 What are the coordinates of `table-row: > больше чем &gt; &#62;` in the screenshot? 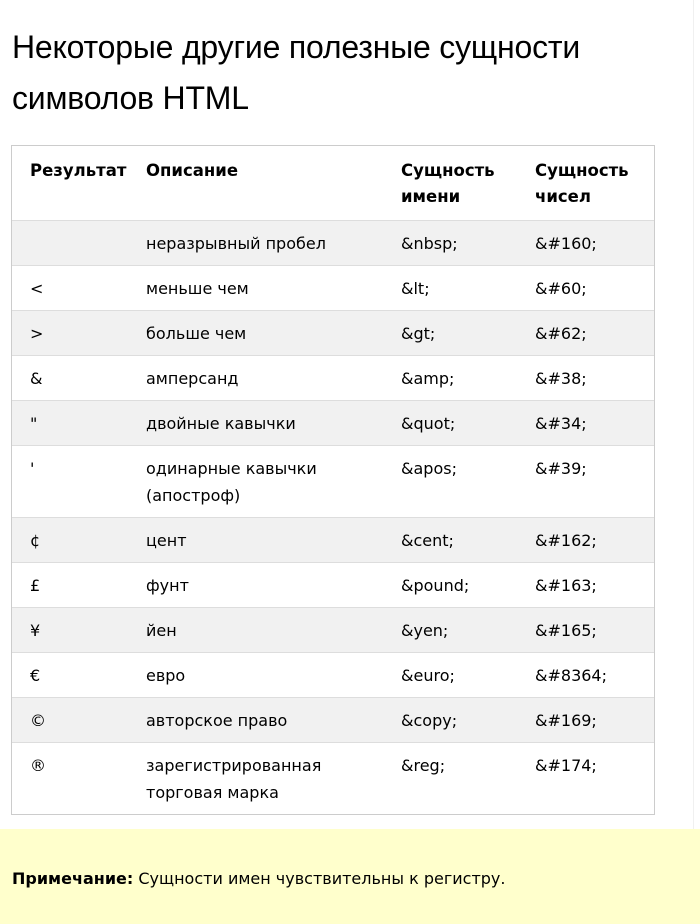 It's located at (333, 333).